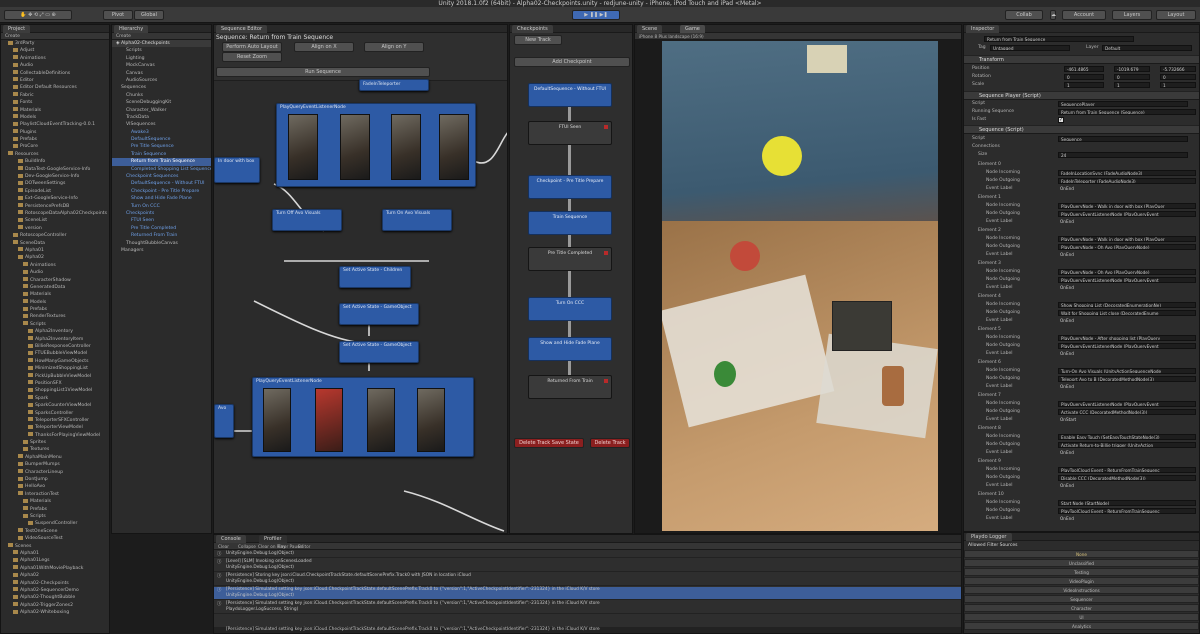 The height and width of the screenshot is (634, 1200). Describe the element at coordinates (989, 231) in the screenshot. I see `element-foldout: Element 2` at that location.